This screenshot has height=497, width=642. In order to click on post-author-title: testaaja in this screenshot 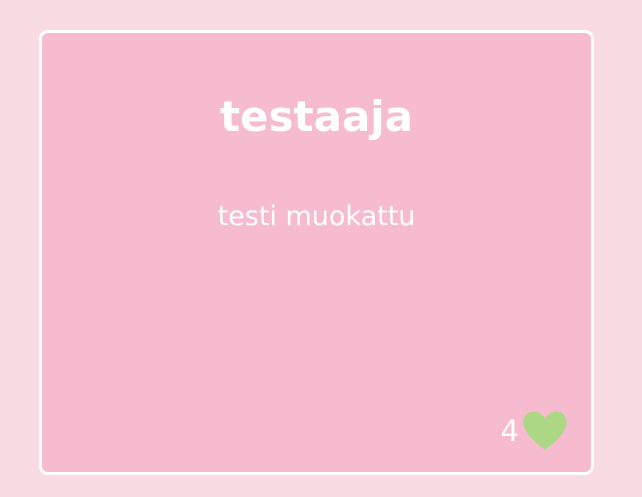, I will do `click(316, 116)`.